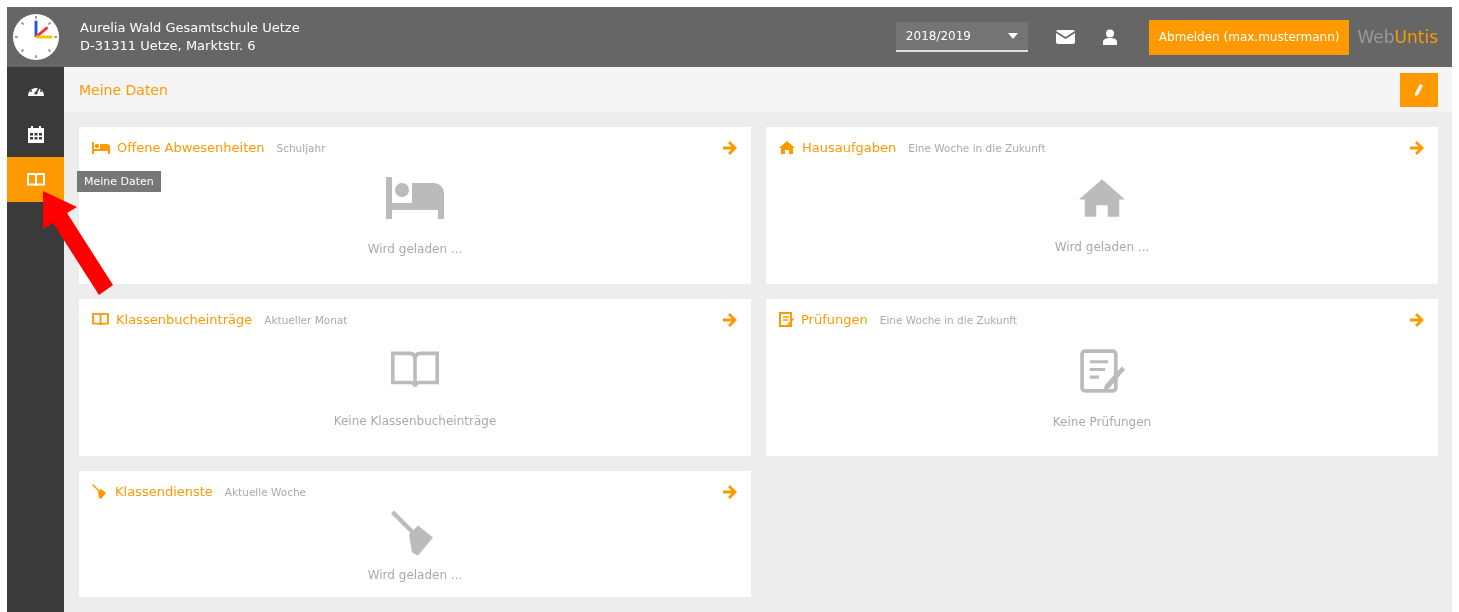 The image size is (1459, 612). Describe the element at coordinates (415, 420) in the screenshot. I see `status-message: Keine Klassenbucheinträge` at that location.